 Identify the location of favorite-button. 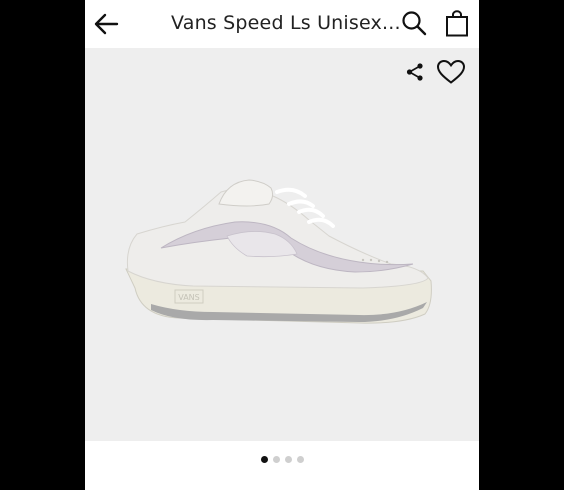
(451, 72).